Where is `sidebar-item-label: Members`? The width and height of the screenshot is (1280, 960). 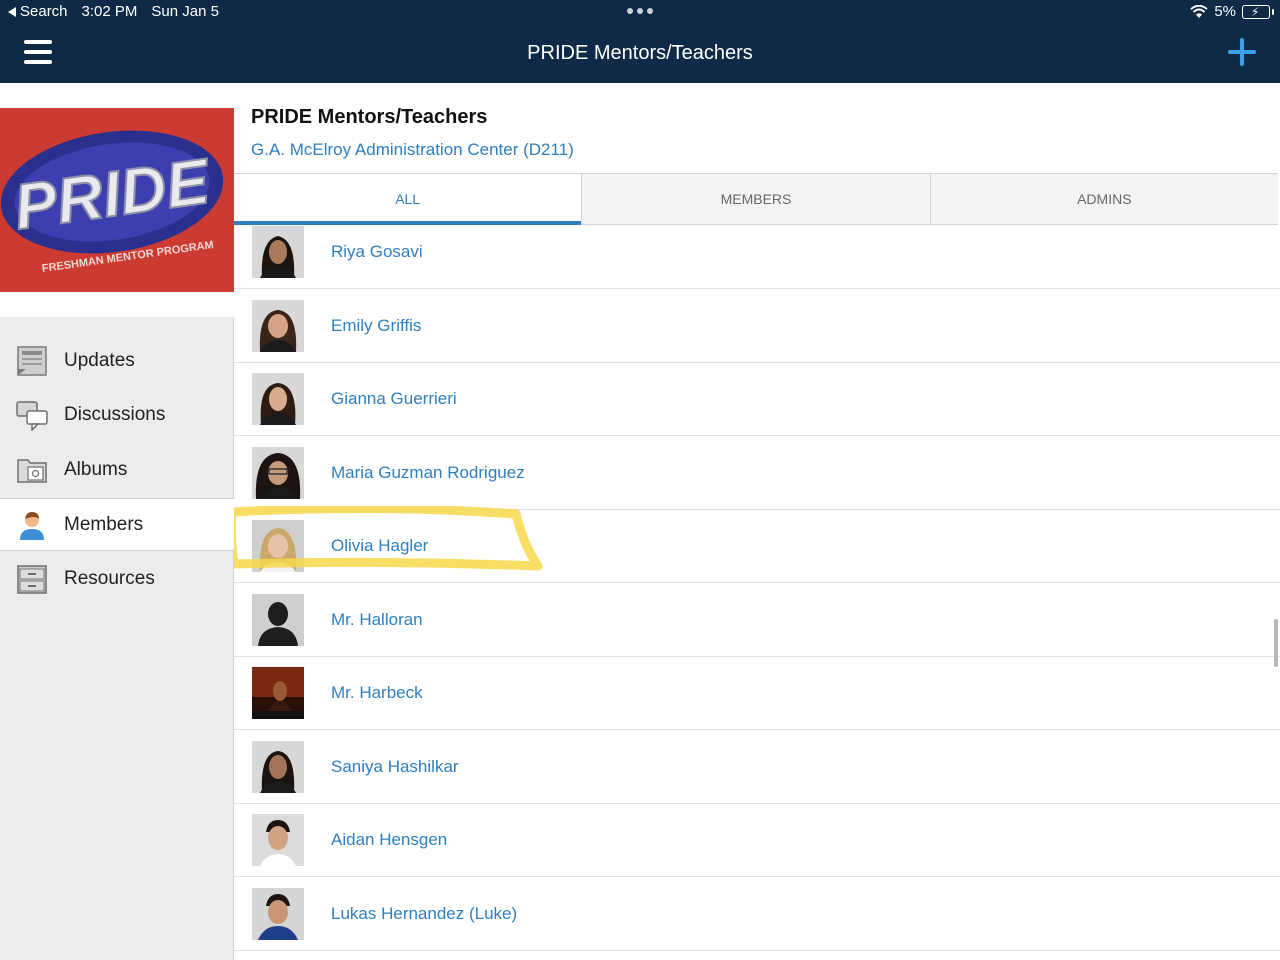 sidebar-item-label: Members is located at coordinates (104, 524).